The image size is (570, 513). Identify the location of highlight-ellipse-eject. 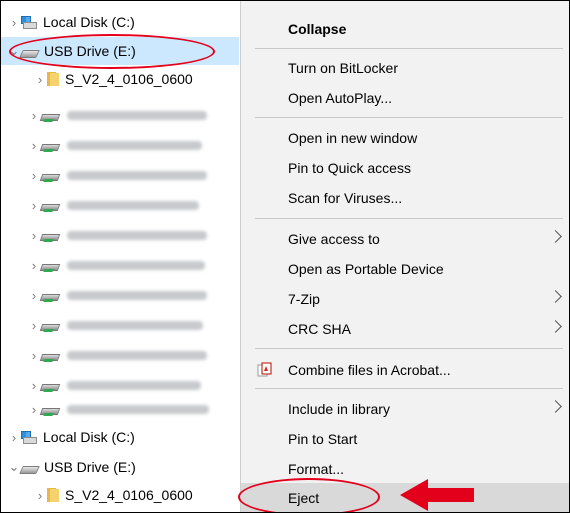
(309, 495).